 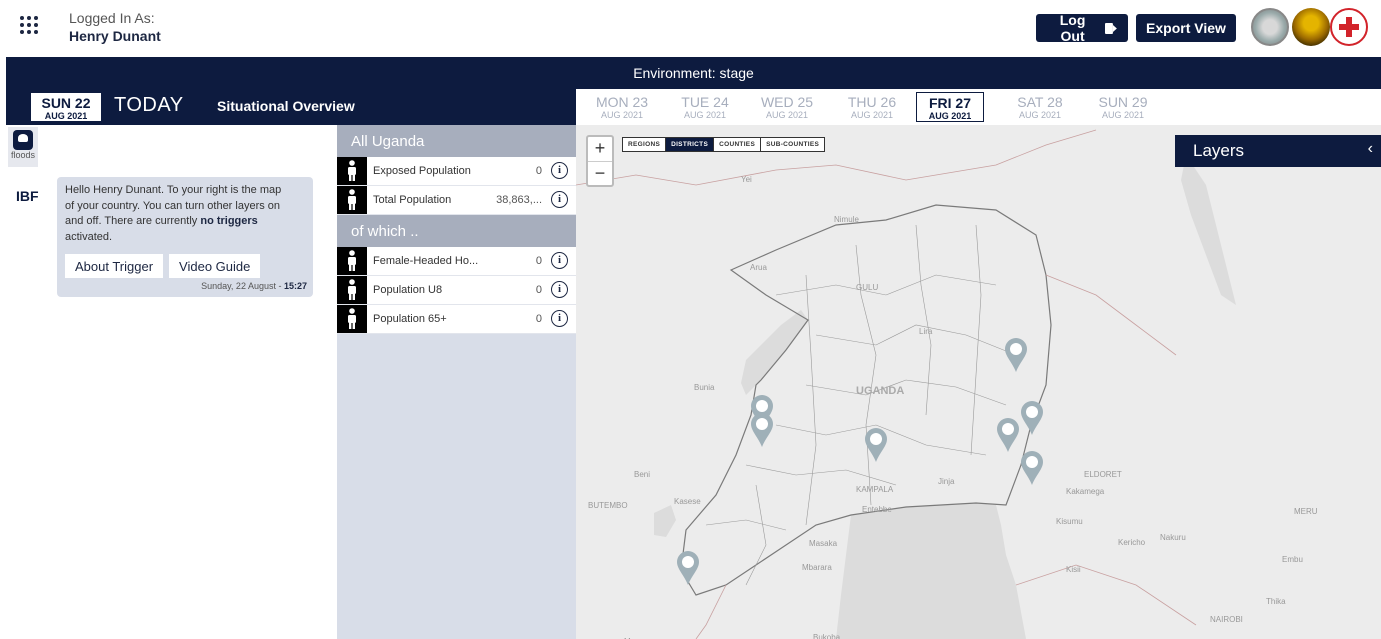 What do you see at coordinates (926, 331) in the screenshot?
I see `map-place-label: Lira` at bounding box center [926, 331].